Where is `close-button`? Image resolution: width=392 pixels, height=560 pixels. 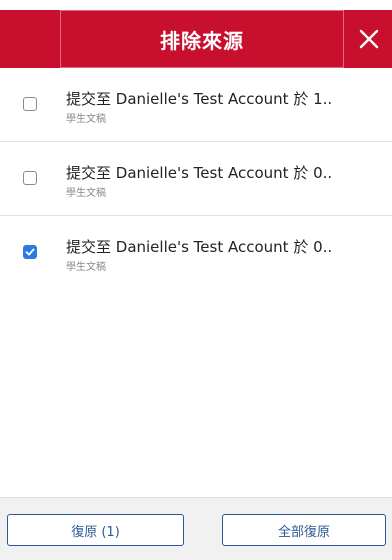
close-button is located at coordinates (369, 39).